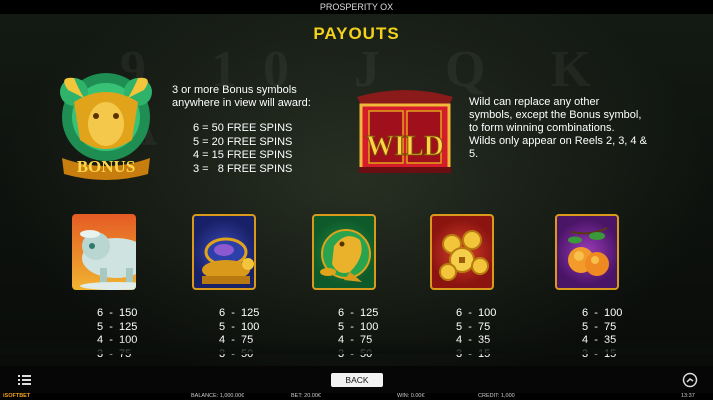 The image size is (713, 400). What do you see at coordinates (555, 115) in the screenshot?
I see `wild-line: symbols, except the Bonus symbol,` at bounding box center [555, 115].